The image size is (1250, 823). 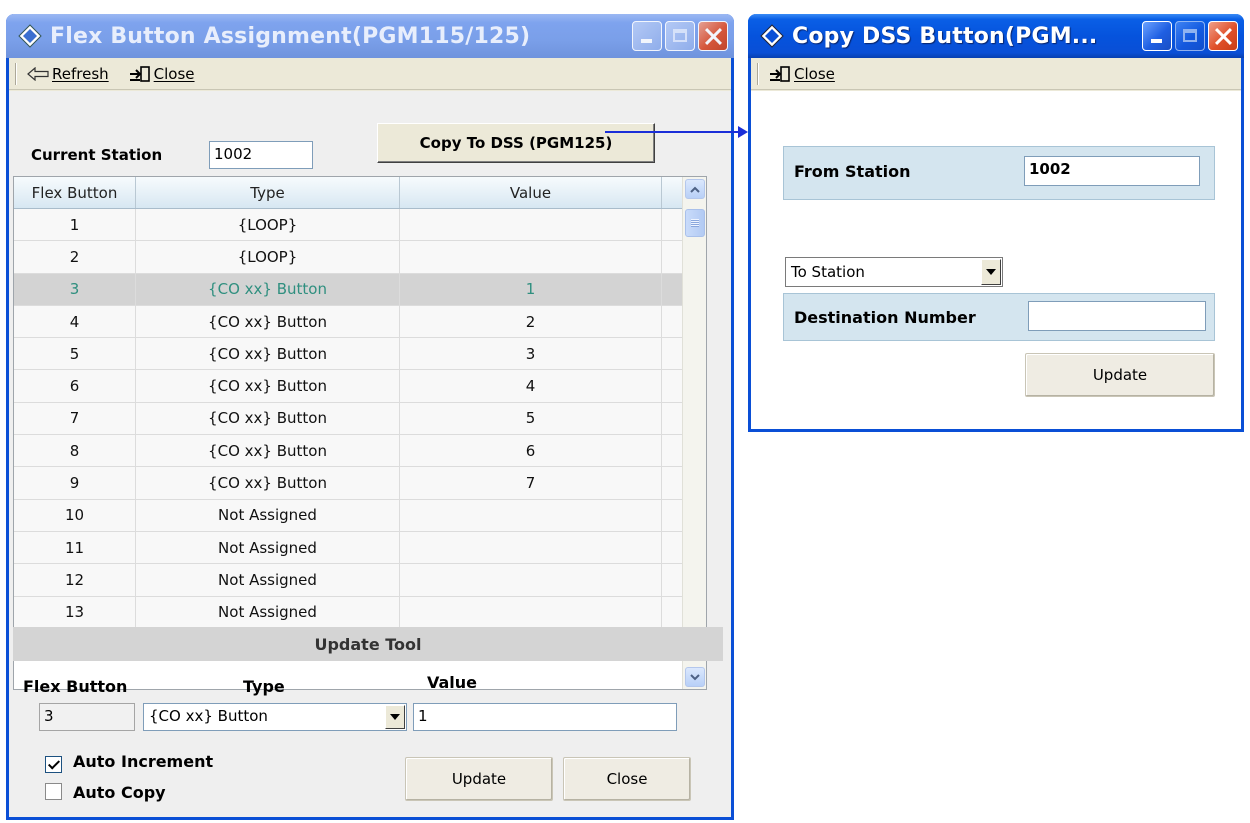 What do you see at coordinates (1112, 171) in the screenshot?
I see `from-station-input: 1002` at bounding box center [1112, 171].